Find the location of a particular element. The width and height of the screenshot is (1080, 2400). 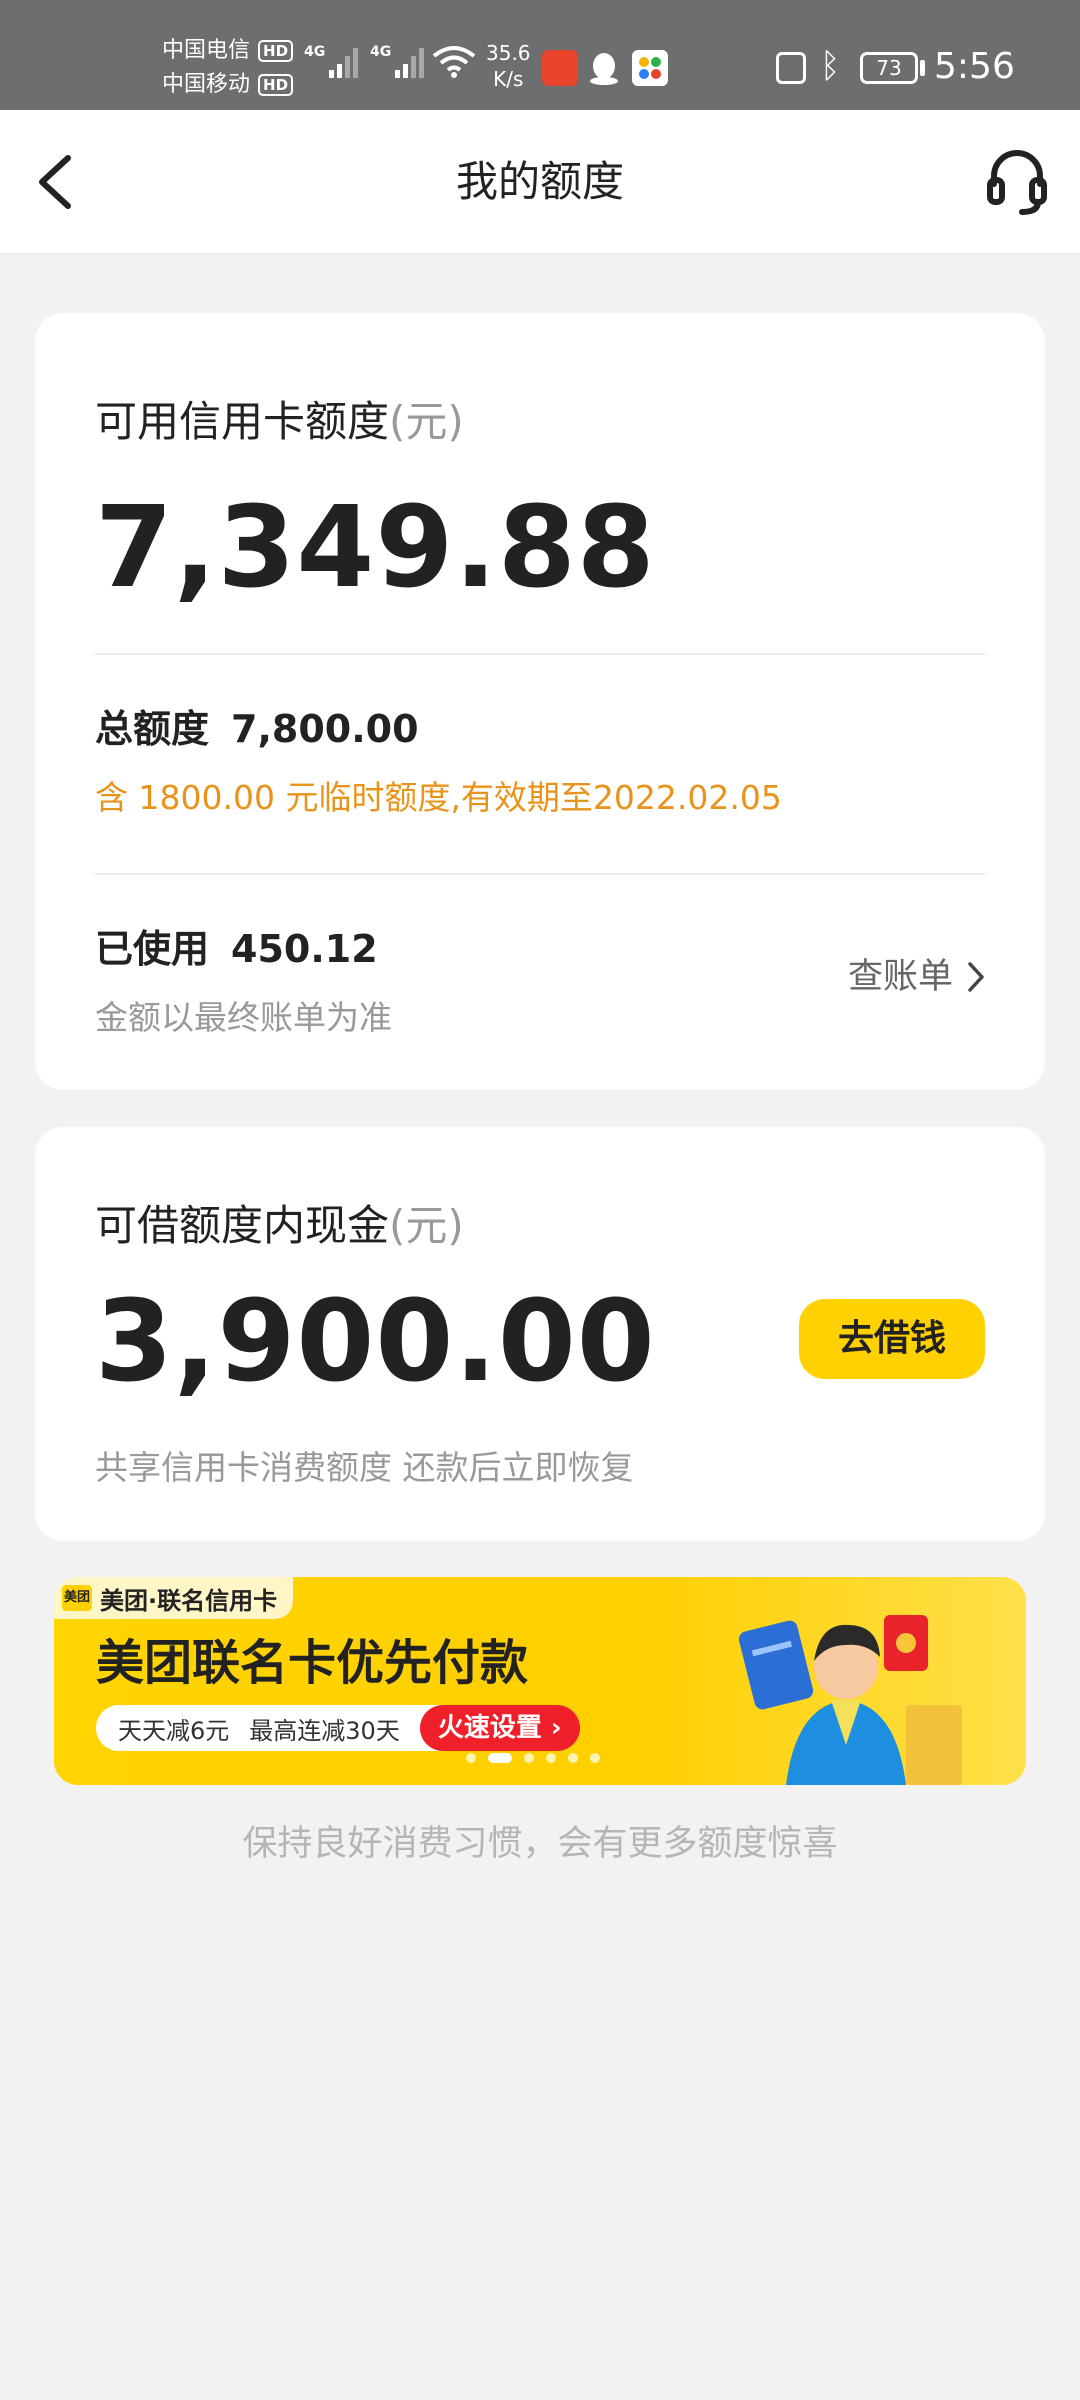

view-bill-link: 查账单 is located at coordinates (916, 977).